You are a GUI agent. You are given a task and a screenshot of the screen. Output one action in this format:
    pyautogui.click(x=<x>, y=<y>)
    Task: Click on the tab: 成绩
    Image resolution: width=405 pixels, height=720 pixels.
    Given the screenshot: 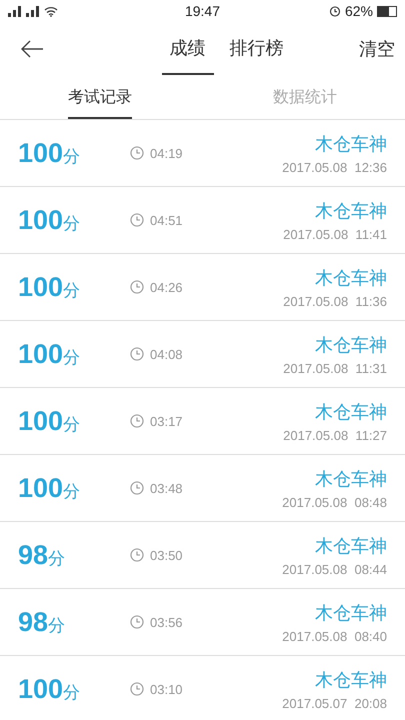 What is the action you would take?
    pyautogui.click(x=188, y=48)
    